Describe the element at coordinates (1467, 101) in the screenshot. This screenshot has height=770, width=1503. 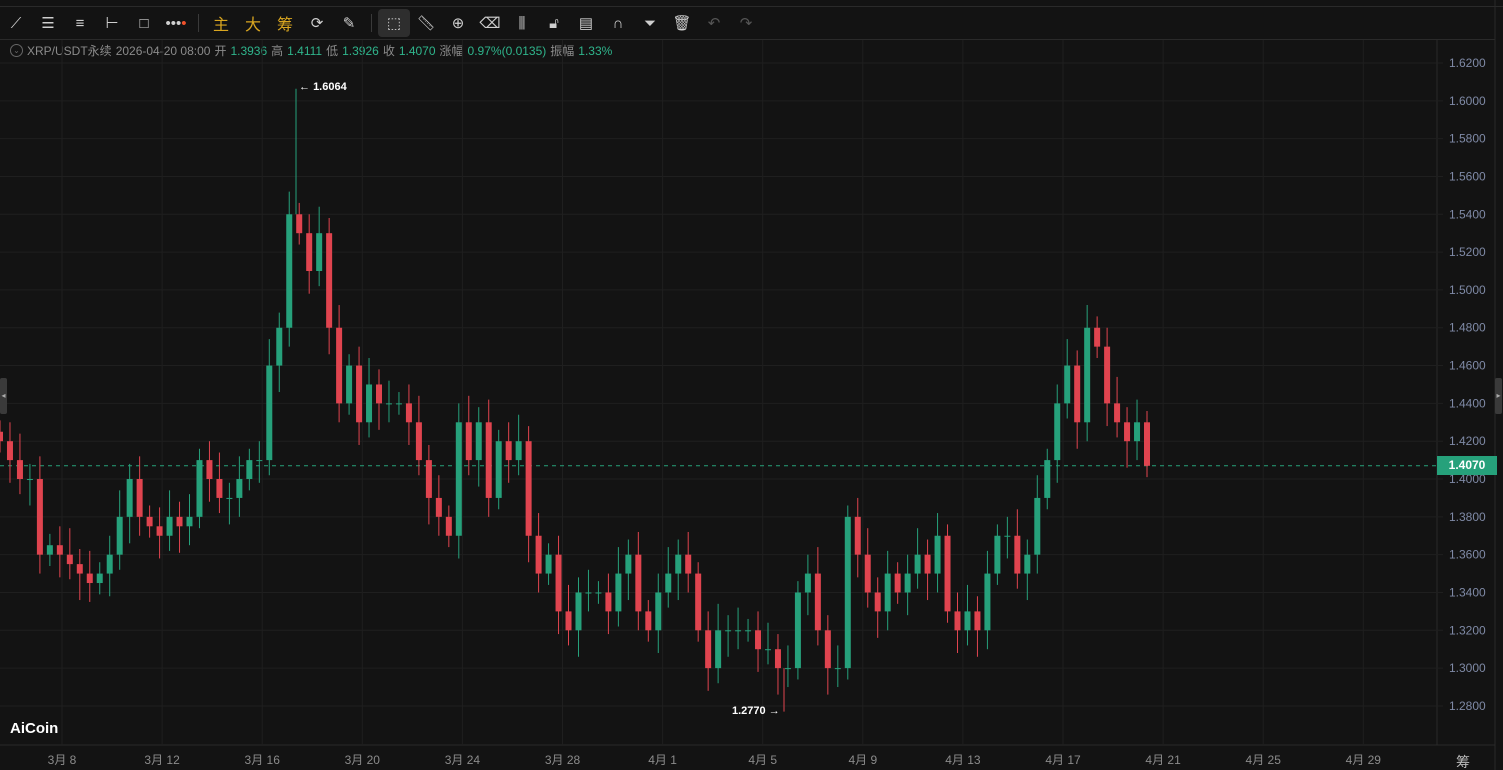
I see `y-tick-label: 1.6000` at that location.